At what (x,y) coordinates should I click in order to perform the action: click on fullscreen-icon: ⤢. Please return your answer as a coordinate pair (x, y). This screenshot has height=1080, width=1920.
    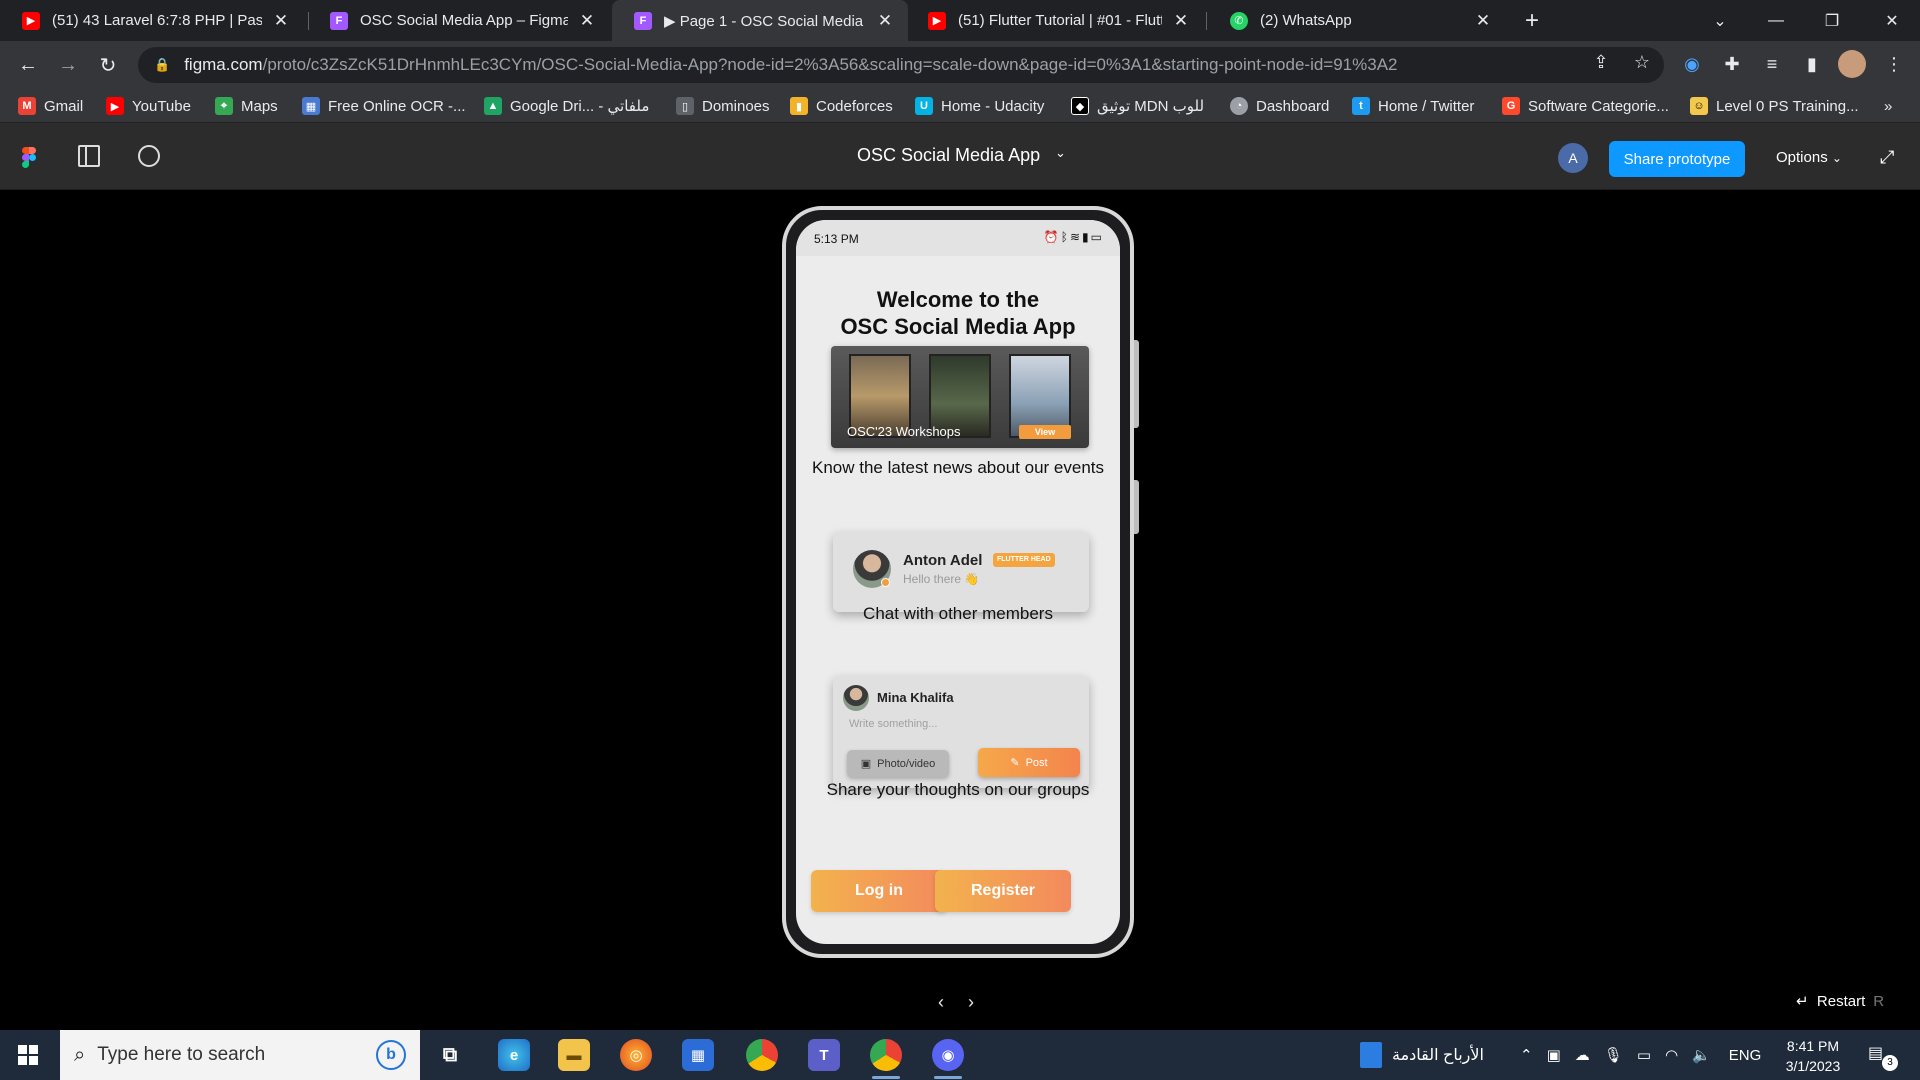
    Looking at the image, I should click on (1887, 157).